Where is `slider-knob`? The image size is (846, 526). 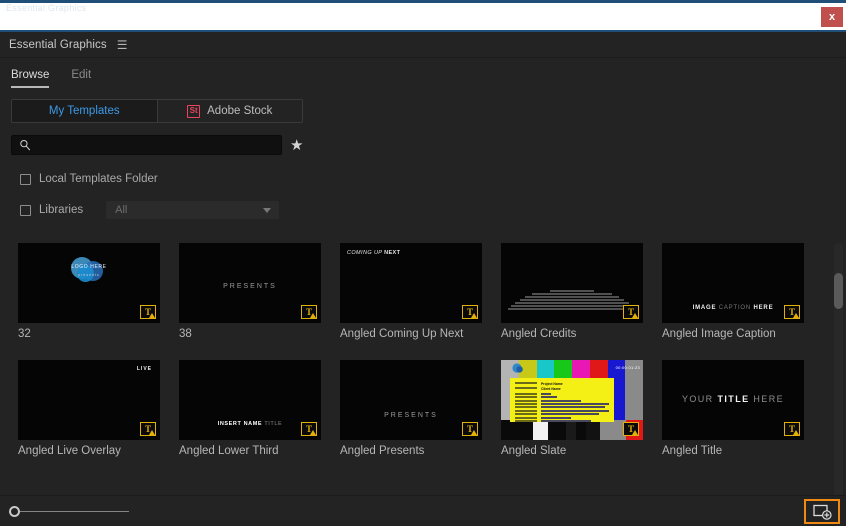
slider-knob is located at coordinates (14, 511).